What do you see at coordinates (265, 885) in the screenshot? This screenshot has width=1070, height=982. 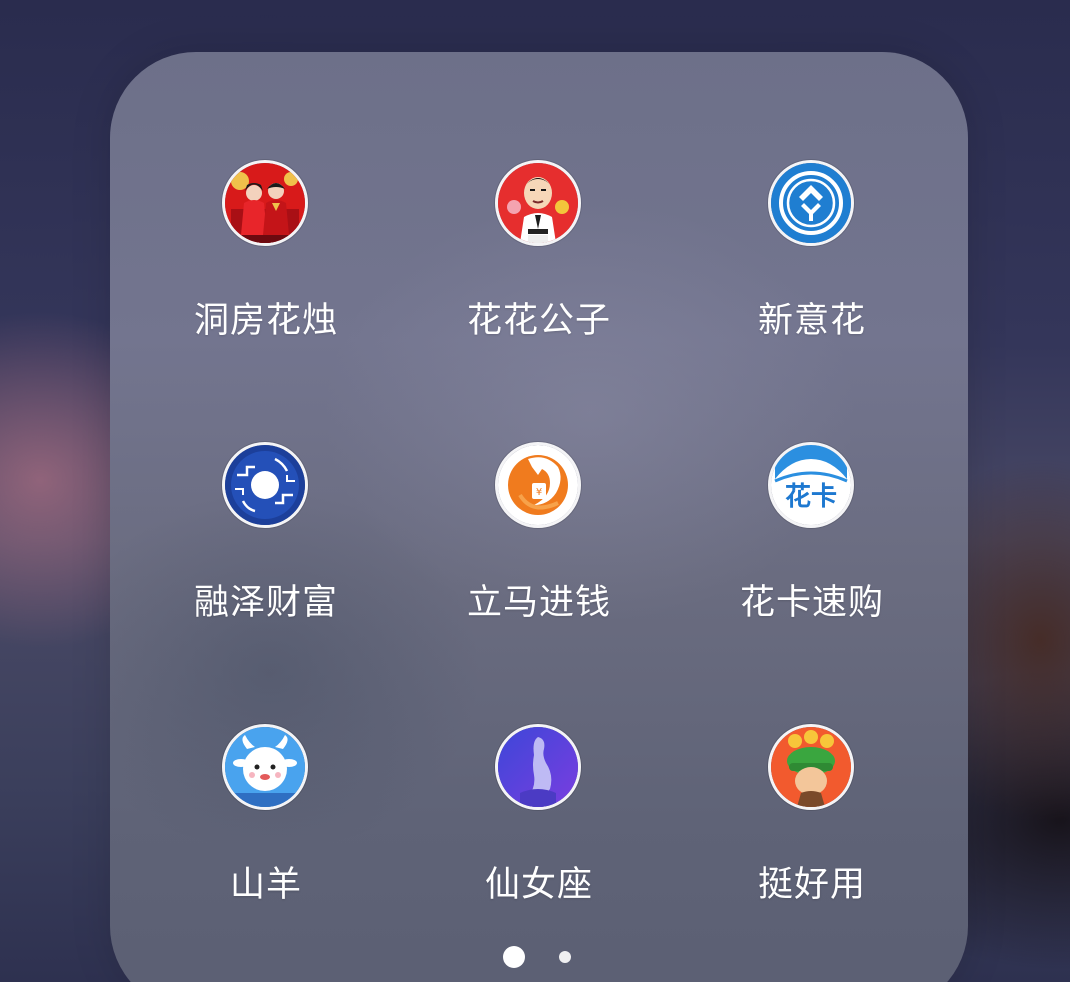 I see `app-label: 山羊` at bounding box center [265, 885].